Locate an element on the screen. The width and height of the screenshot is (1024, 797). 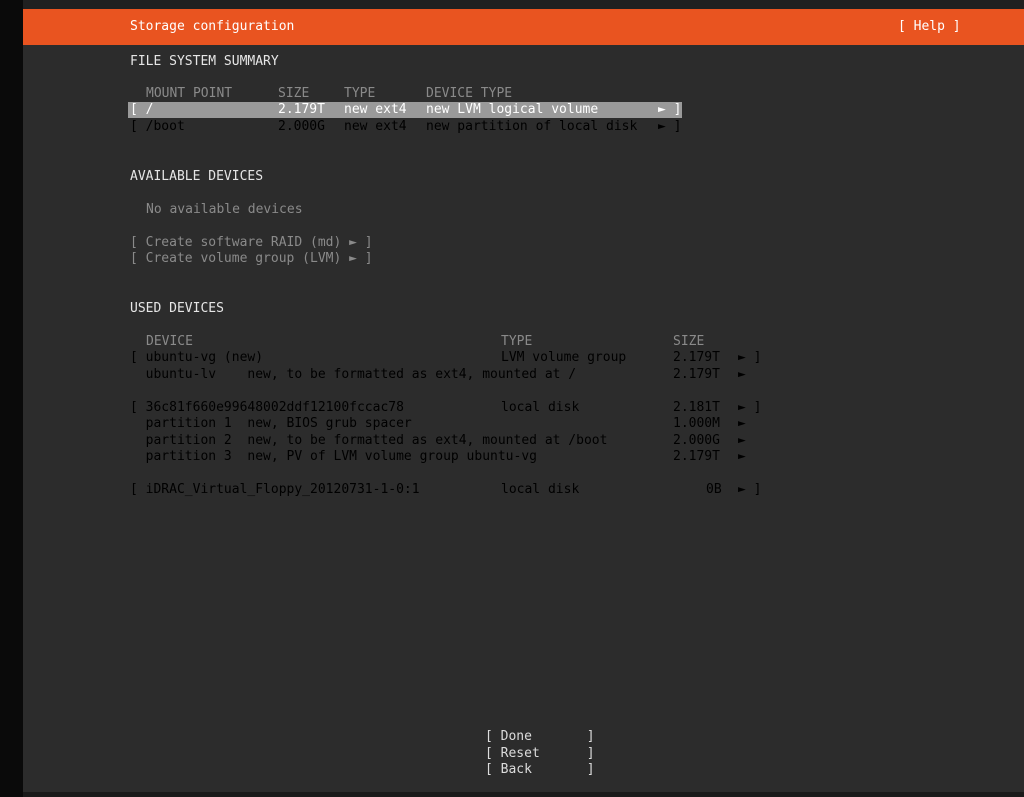
header-bar: Storage configuration [ Help ] is located at coordinates (523, 27).